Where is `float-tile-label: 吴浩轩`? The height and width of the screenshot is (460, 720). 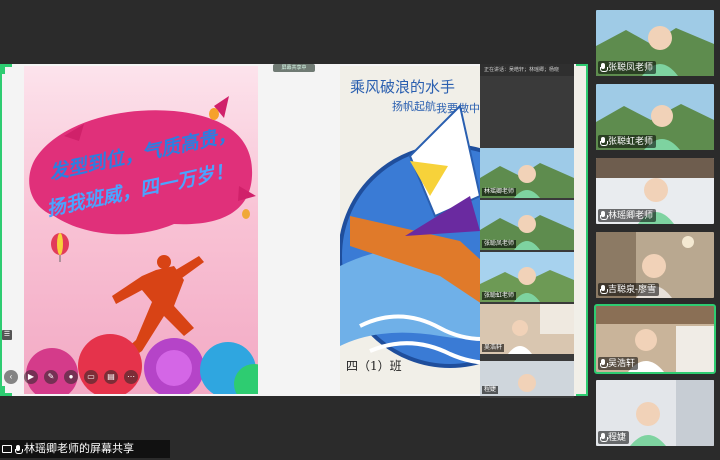
float-tile-label: 吴浩轩 is located at coordinates (493, 348).